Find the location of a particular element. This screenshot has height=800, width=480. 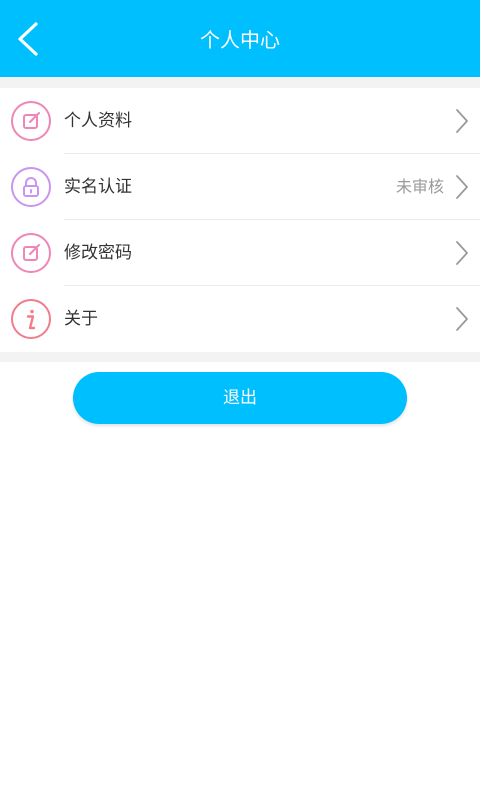

info-icon is located at coordinates (31, 319).